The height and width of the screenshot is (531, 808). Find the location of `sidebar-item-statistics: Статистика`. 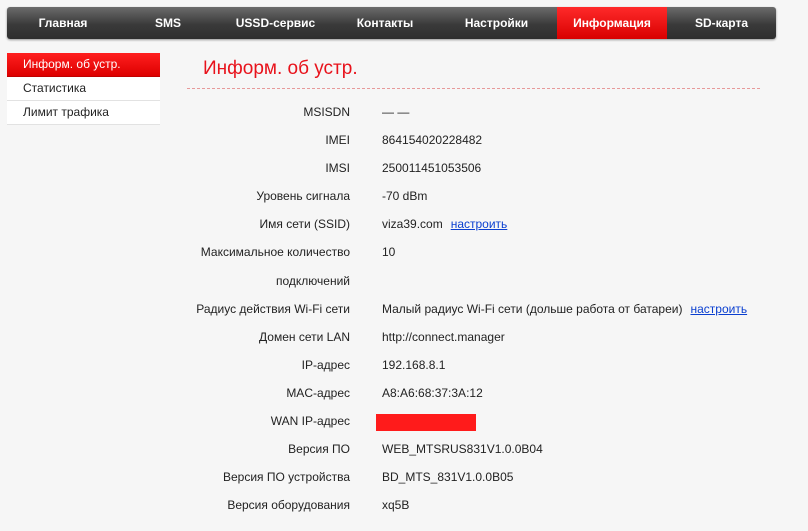

sidebar-item-statistics: Статистика is located at coordinates (83, 89).